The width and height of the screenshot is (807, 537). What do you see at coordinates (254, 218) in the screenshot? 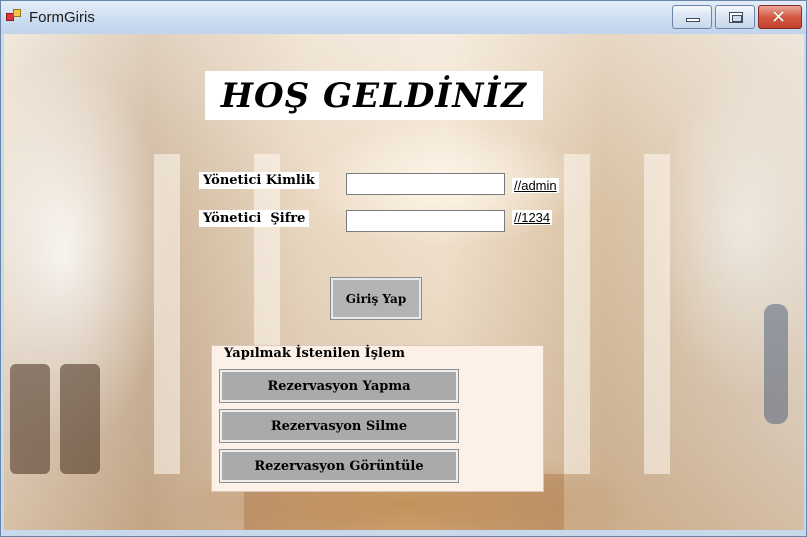
I see `admin-password-label: Yönetici Şifre` at bounding box center [254, 218].